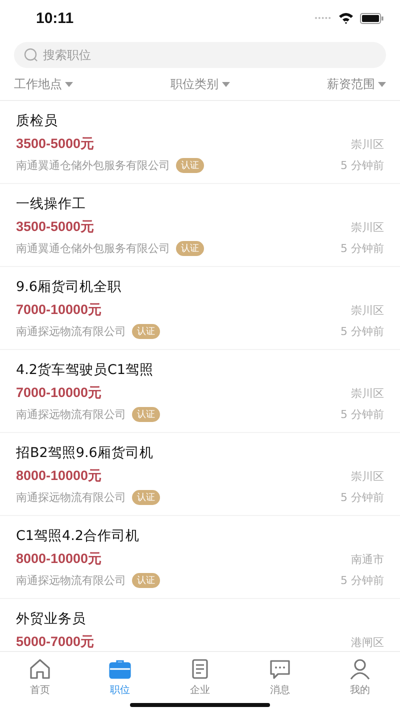  I want to click on tab-item: 消息, so click(280, 677).